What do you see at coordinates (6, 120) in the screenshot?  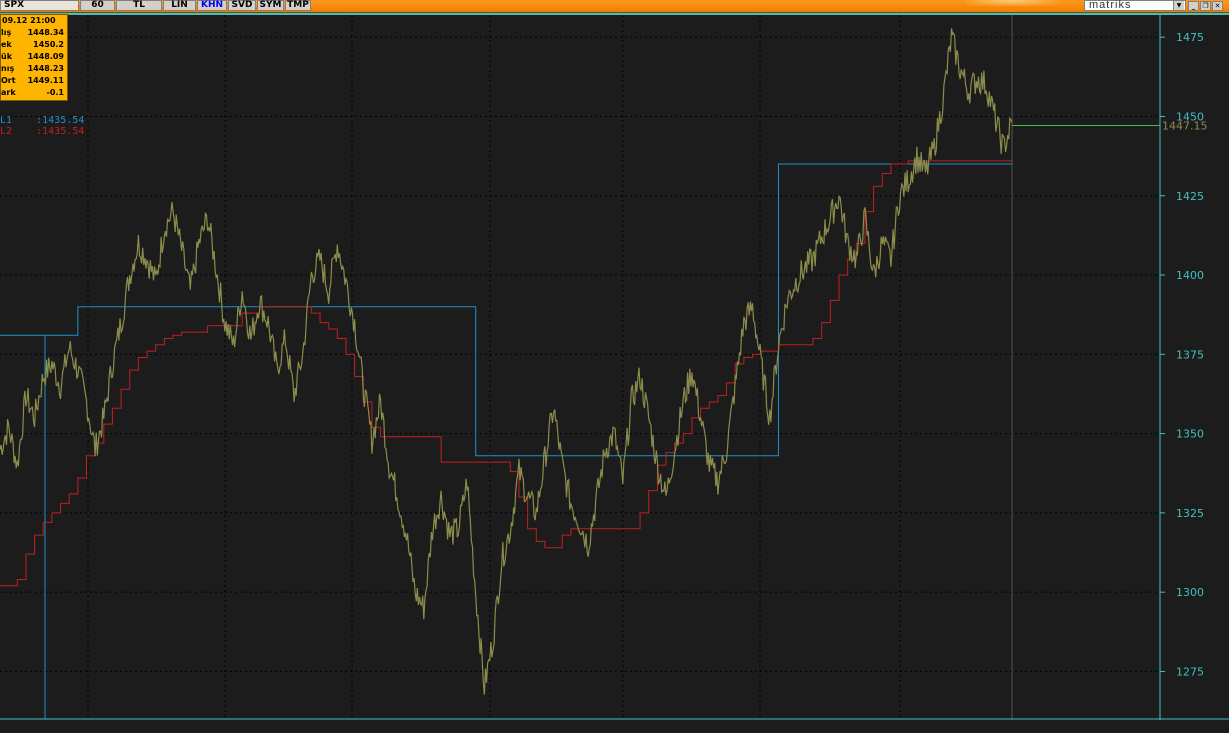 I see `legend-l1-label: L1` at bounding box center [6, 120].